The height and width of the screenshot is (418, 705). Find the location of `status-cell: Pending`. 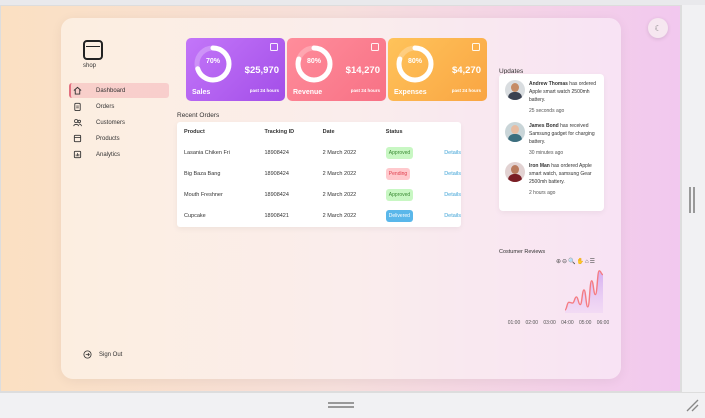

status-cell: Pending is located at coordinates (408, 173).